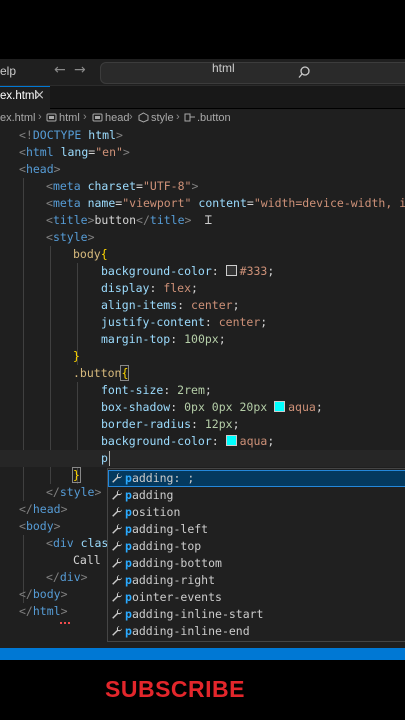 The width and height of the screenshot is (405, 720). I want to click on text-cursor-icon: Ɪ, so click(208, 220).